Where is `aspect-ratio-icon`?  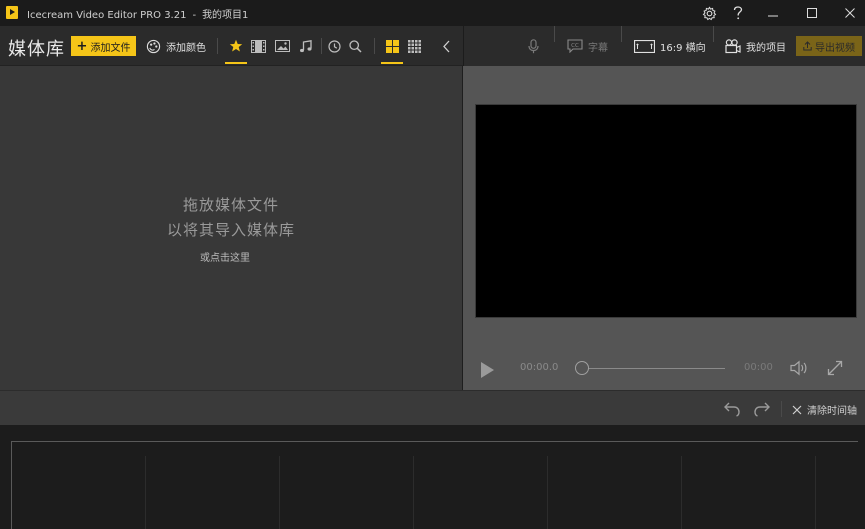 aspect-ratio-icon is located at coordinates (644, 46).